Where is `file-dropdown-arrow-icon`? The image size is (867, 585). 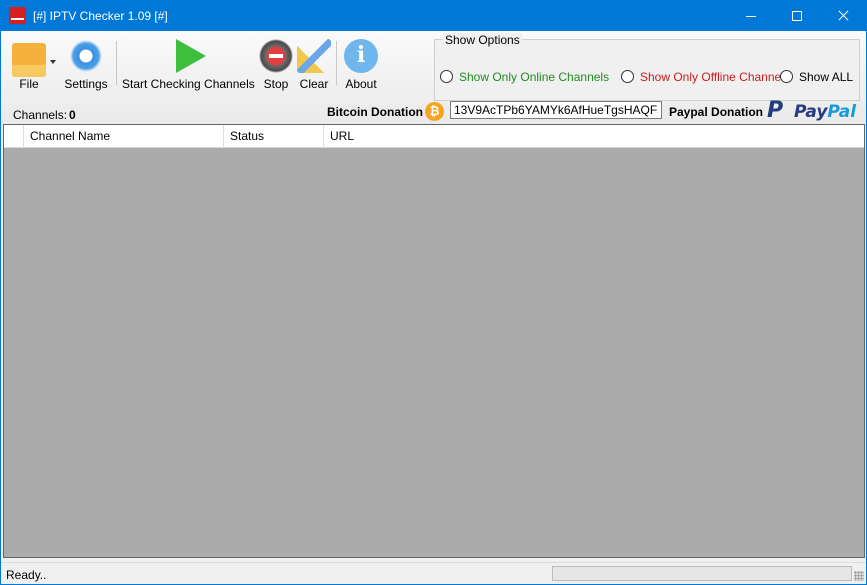
file-dropdown-arrow-icon is located at coordinates (53, 62).